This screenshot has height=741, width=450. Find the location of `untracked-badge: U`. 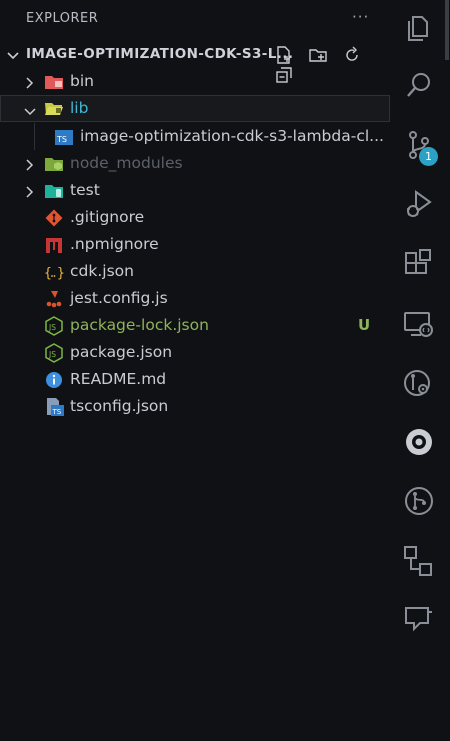

untracked-badge: U is located at coordinates (364, 325).